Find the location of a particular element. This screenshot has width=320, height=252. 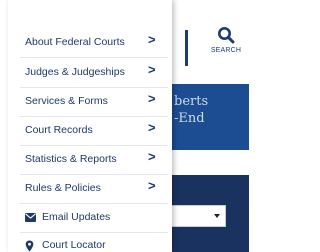

hero-banner: berts -End is located at coordinates (204, 117).